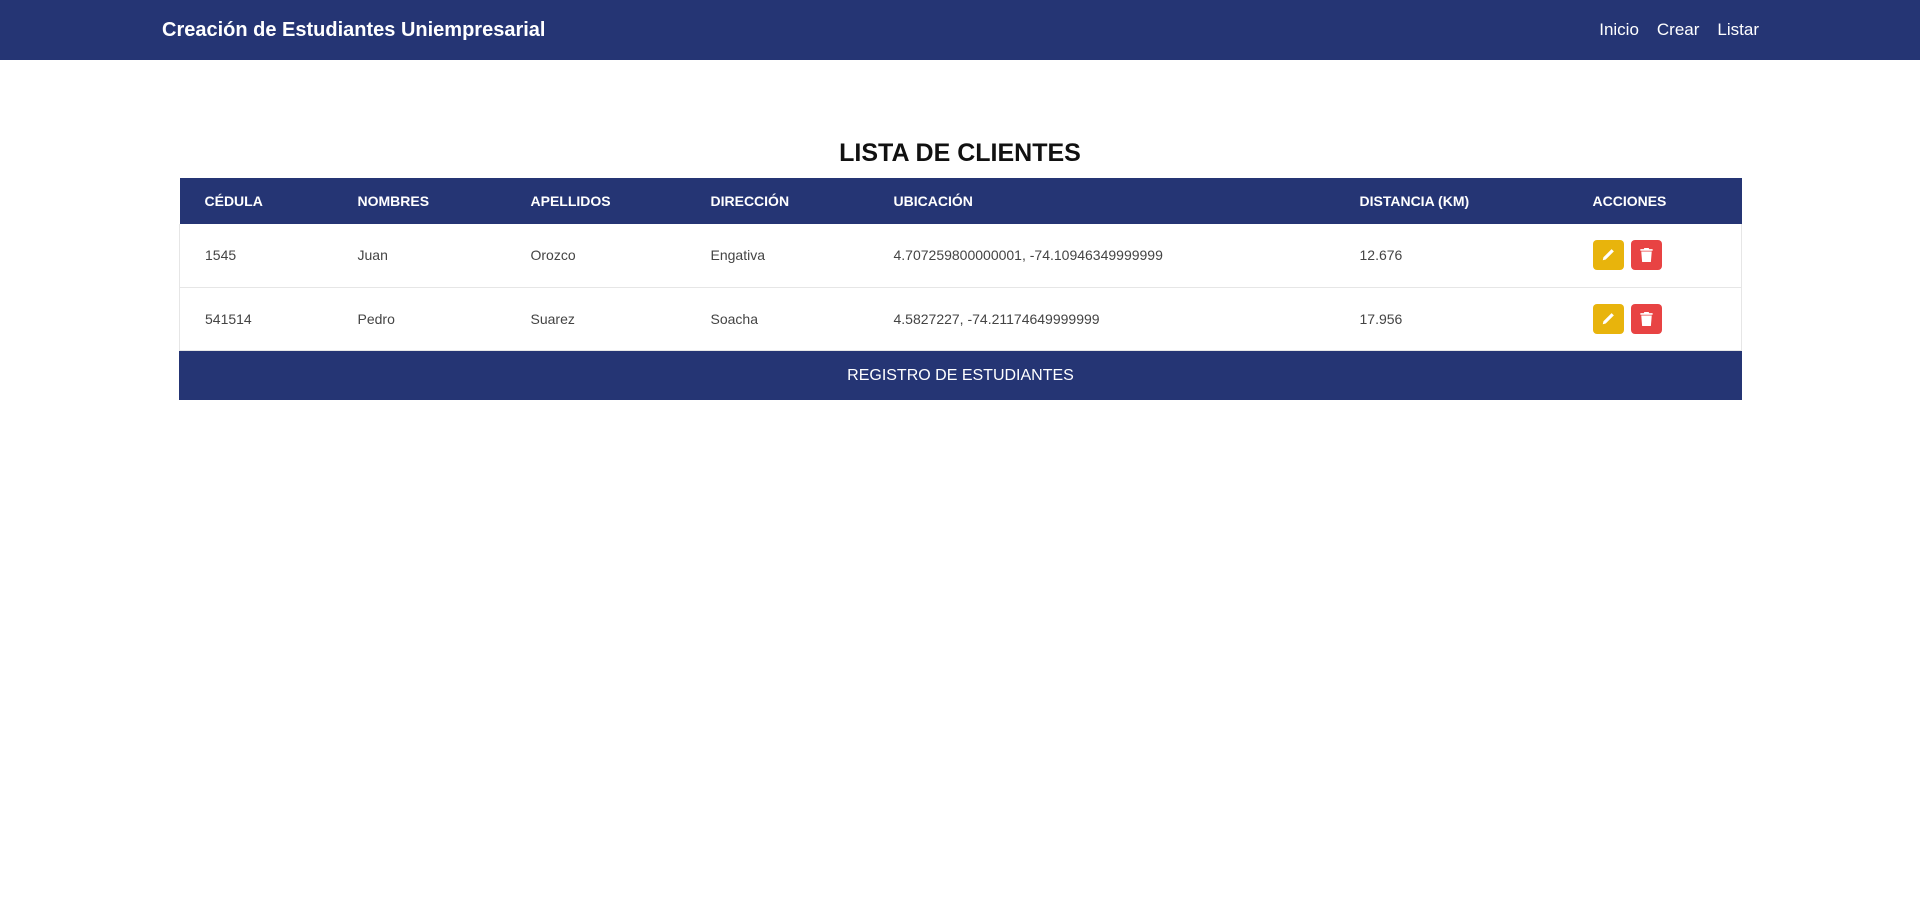  What do you see at coordinates (256, 255) in the screenshot?
I see `cell-cedula: 1545` at bounding box center [256, 255].